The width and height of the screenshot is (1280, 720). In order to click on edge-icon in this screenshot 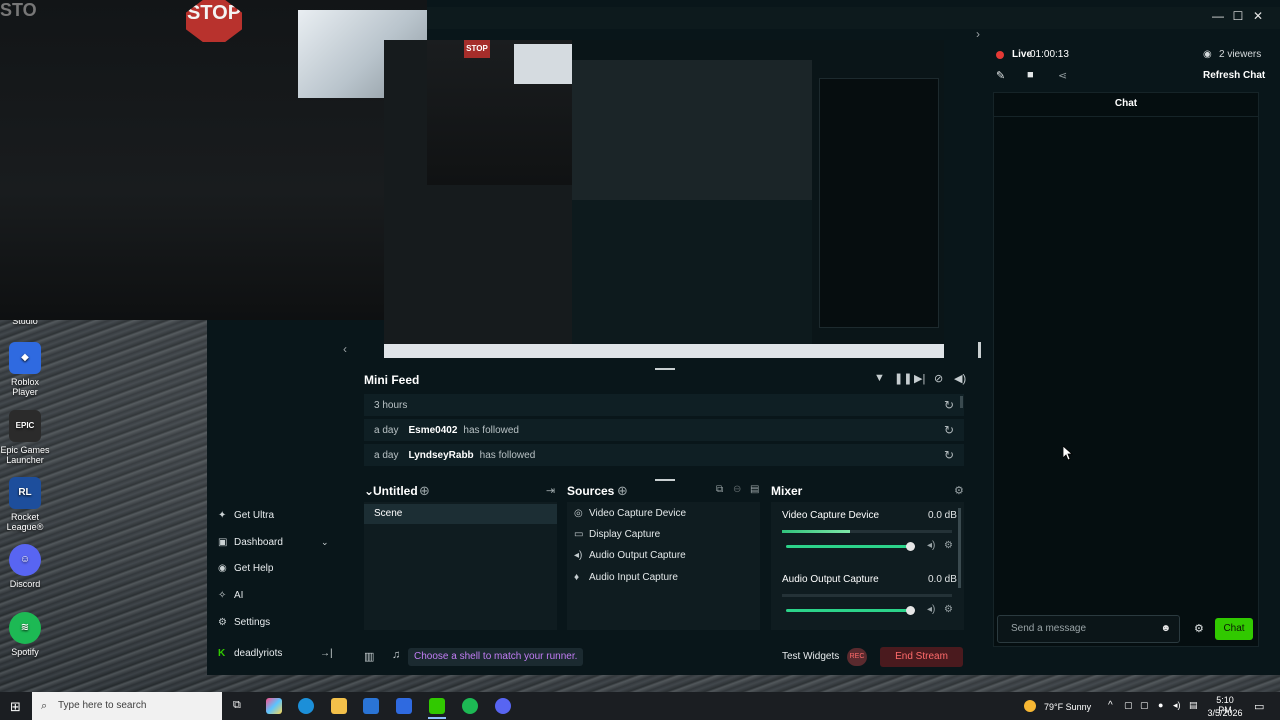, I will do `click(306, 706)`.